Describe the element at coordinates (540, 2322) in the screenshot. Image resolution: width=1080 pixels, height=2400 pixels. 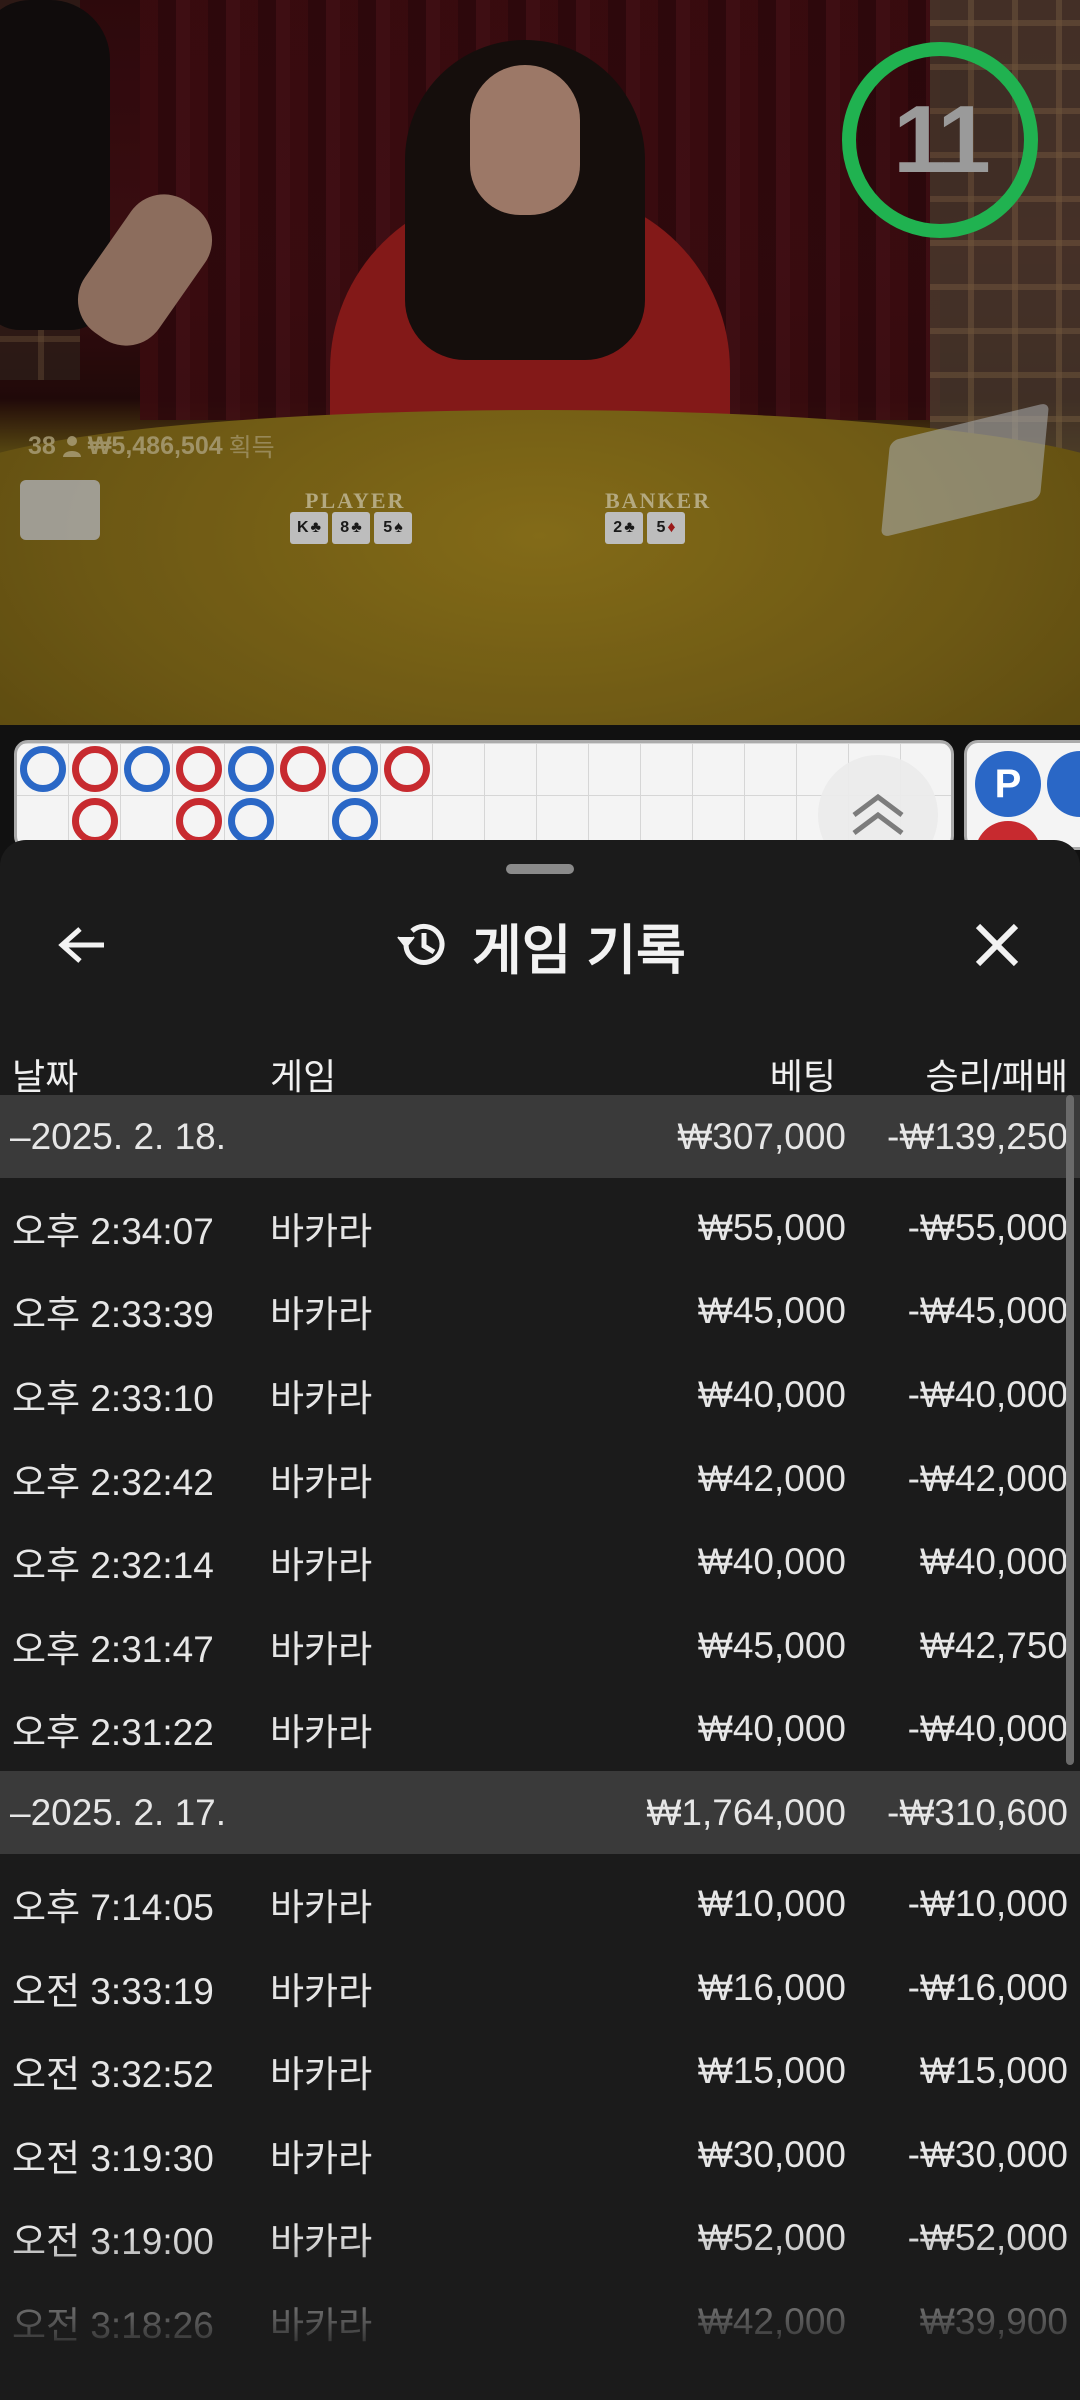
I see `table-row: 오전 3:18:26 바카라 ₩42,000 ₩39,900` at that location.